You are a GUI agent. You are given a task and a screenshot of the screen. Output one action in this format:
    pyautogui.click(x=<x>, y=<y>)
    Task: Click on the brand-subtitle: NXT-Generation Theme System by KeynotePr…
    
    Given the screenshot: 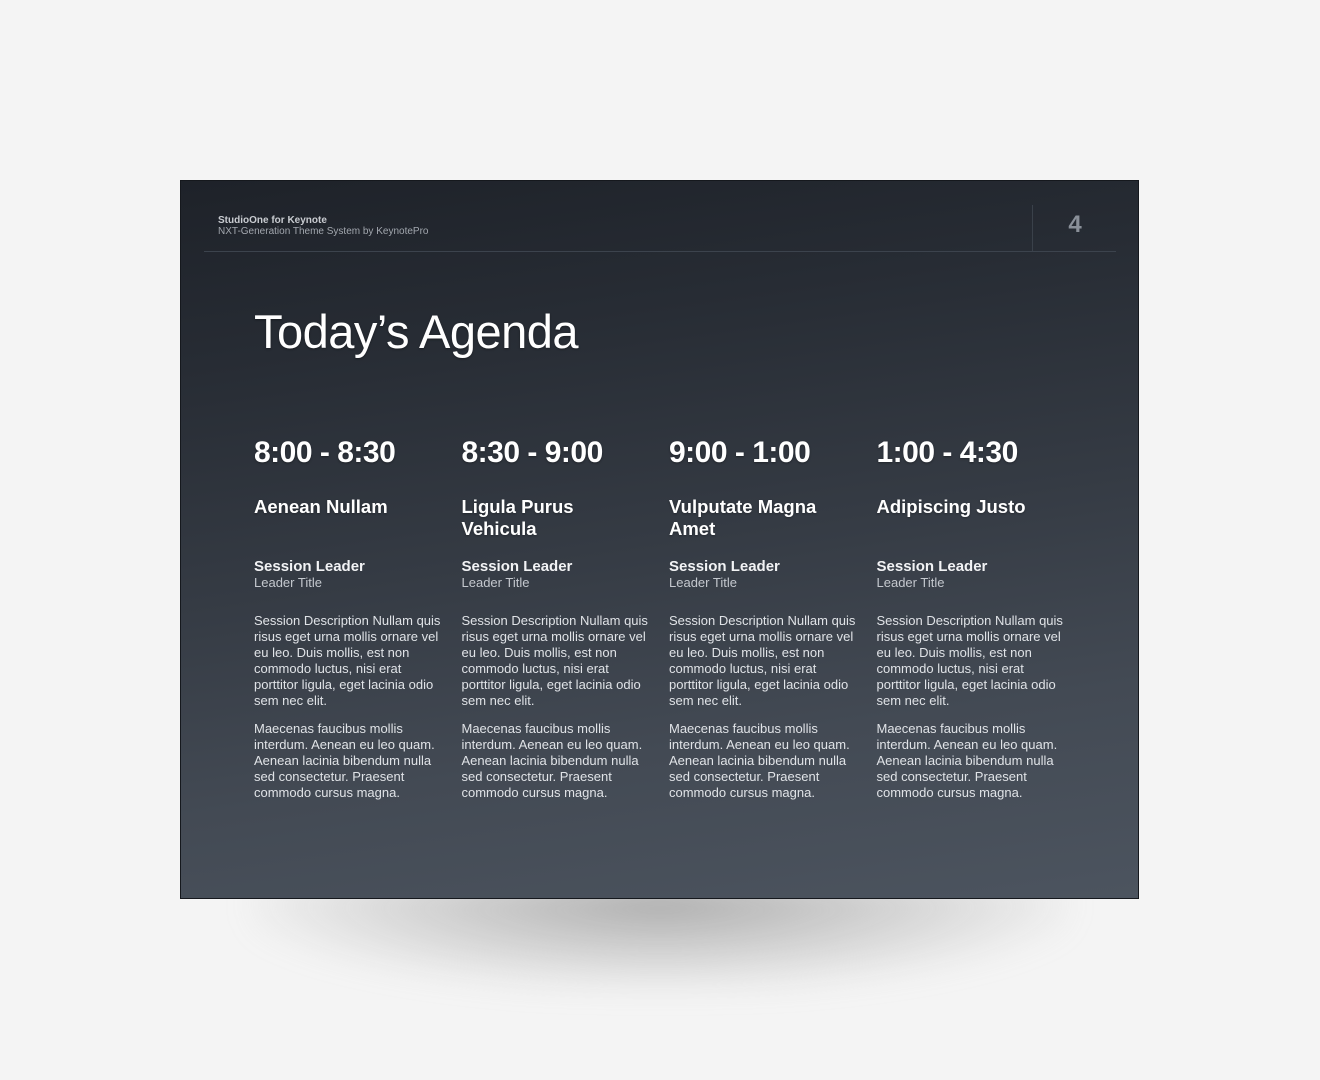 What is the action you would take?
    pyautogui.click(x=323, y=231)
    